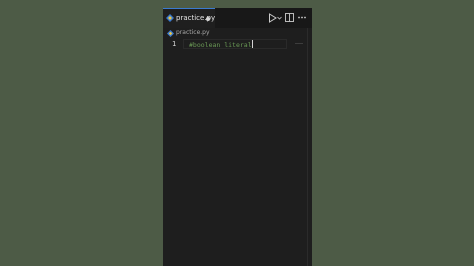  Describe the element at coordinates (193, 33) in the screenshot. I see `breadcrumb-file: practice.py` at that location.